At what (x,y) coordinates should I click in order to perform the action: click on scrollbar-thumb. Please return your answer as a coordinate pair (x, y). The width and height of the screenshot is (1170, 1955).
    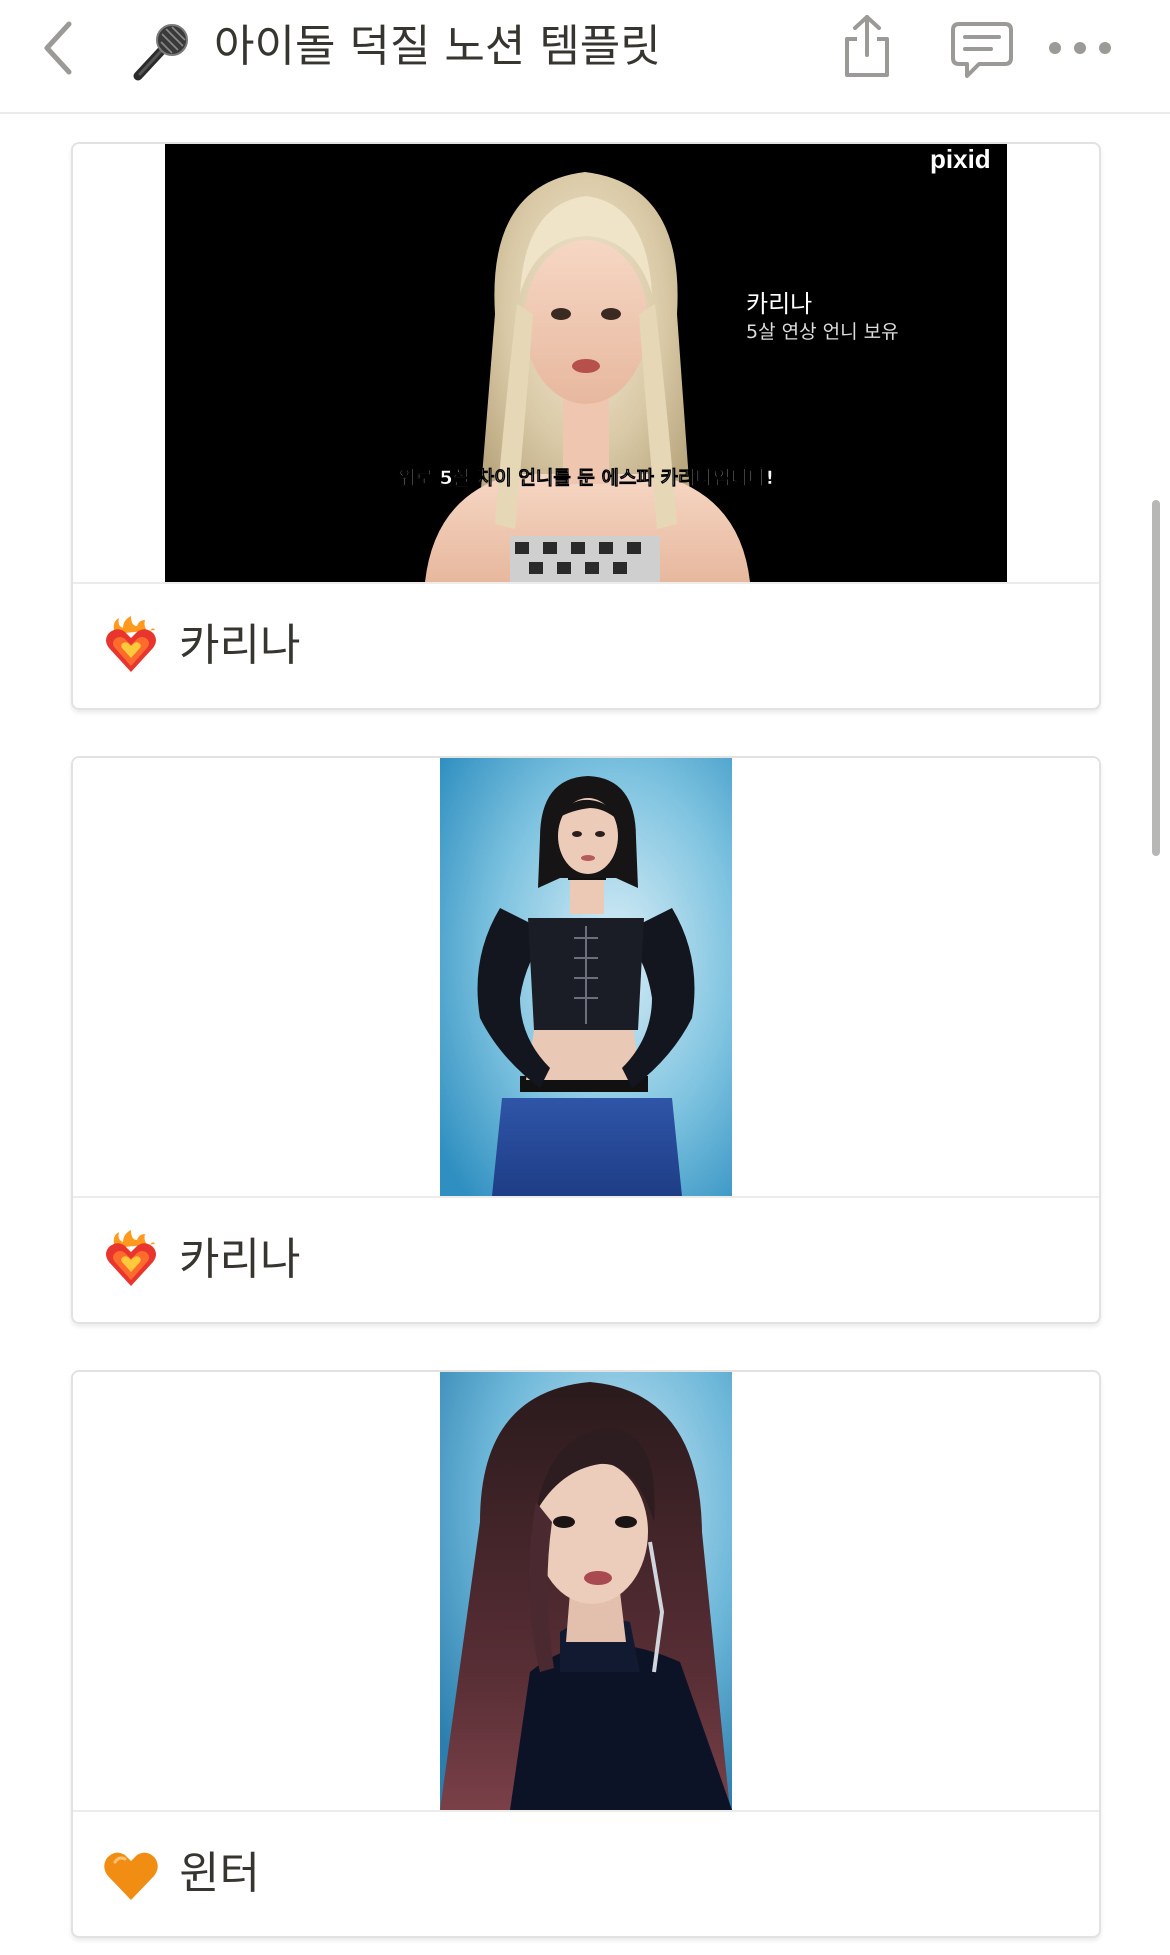
    Looking at the image, I should click on (1156, 678).